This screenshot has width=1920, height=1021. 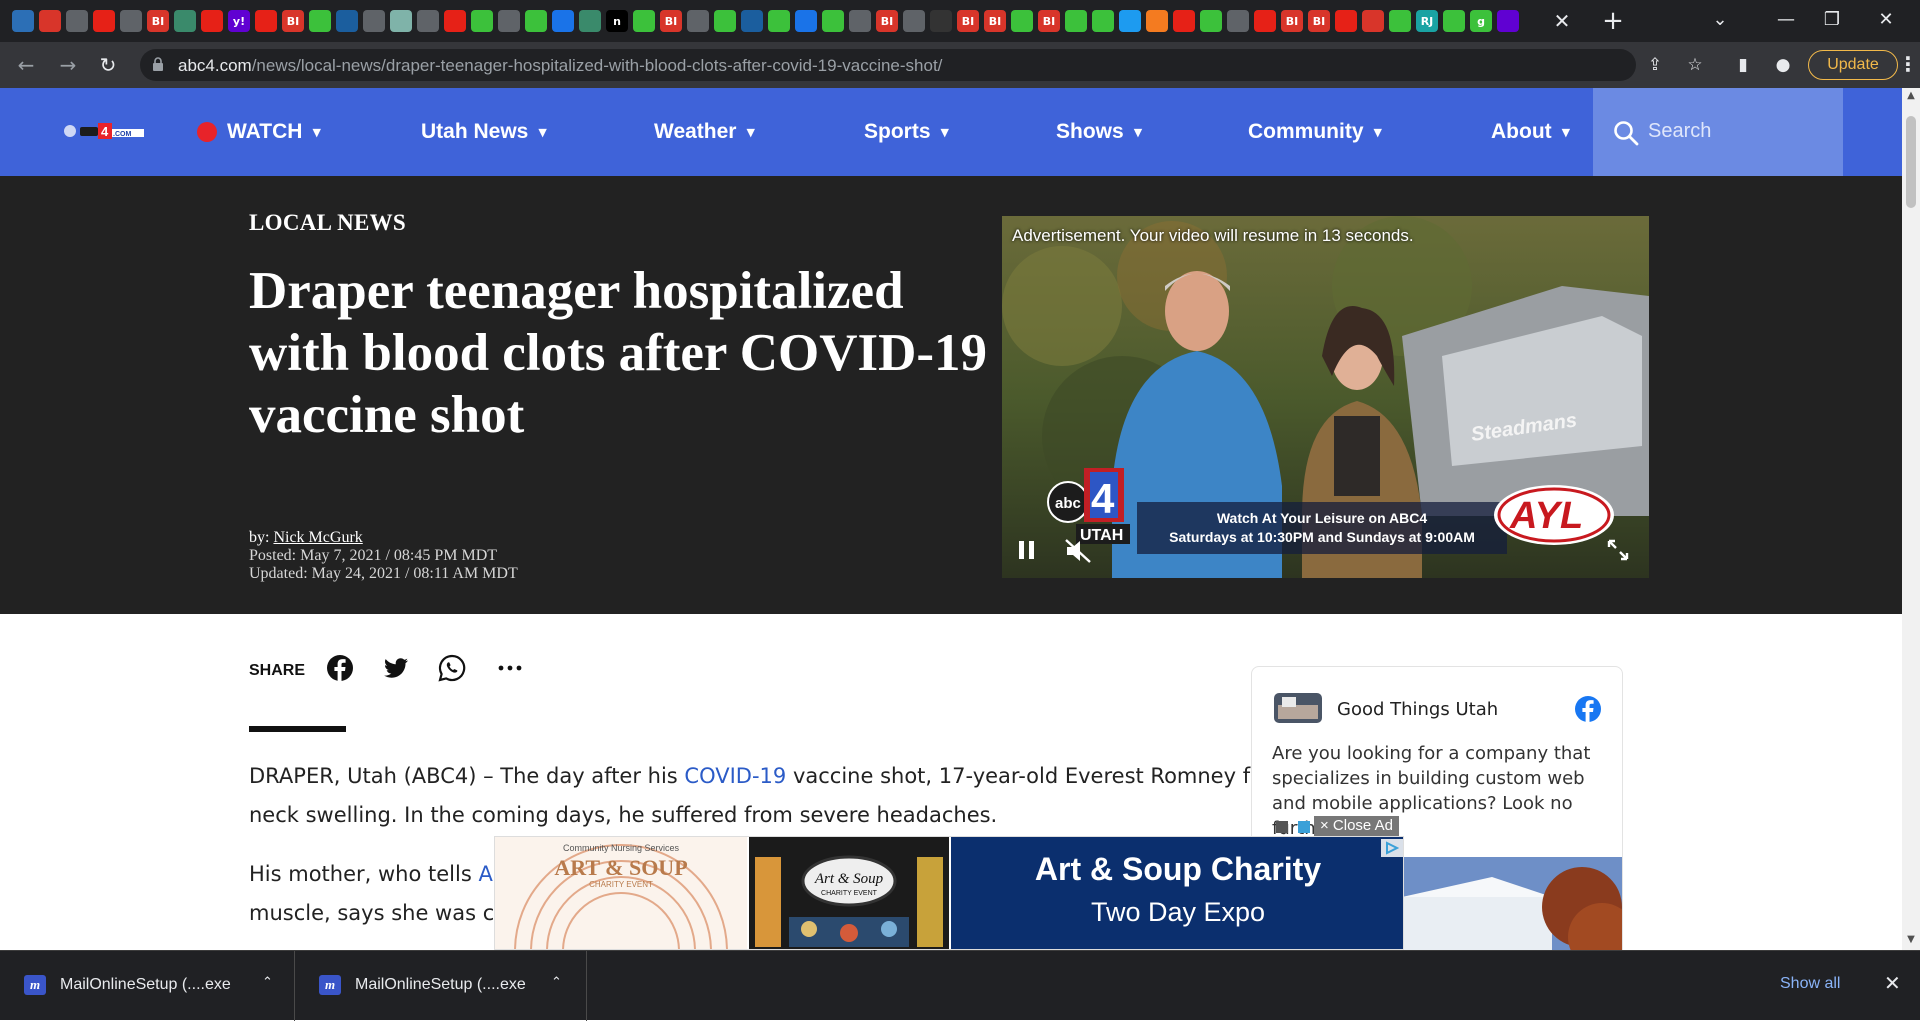 What do you see at coordinates (1027, 550) in the screenshot?
I see `pause-icon` at bounding box center [1027, 550].